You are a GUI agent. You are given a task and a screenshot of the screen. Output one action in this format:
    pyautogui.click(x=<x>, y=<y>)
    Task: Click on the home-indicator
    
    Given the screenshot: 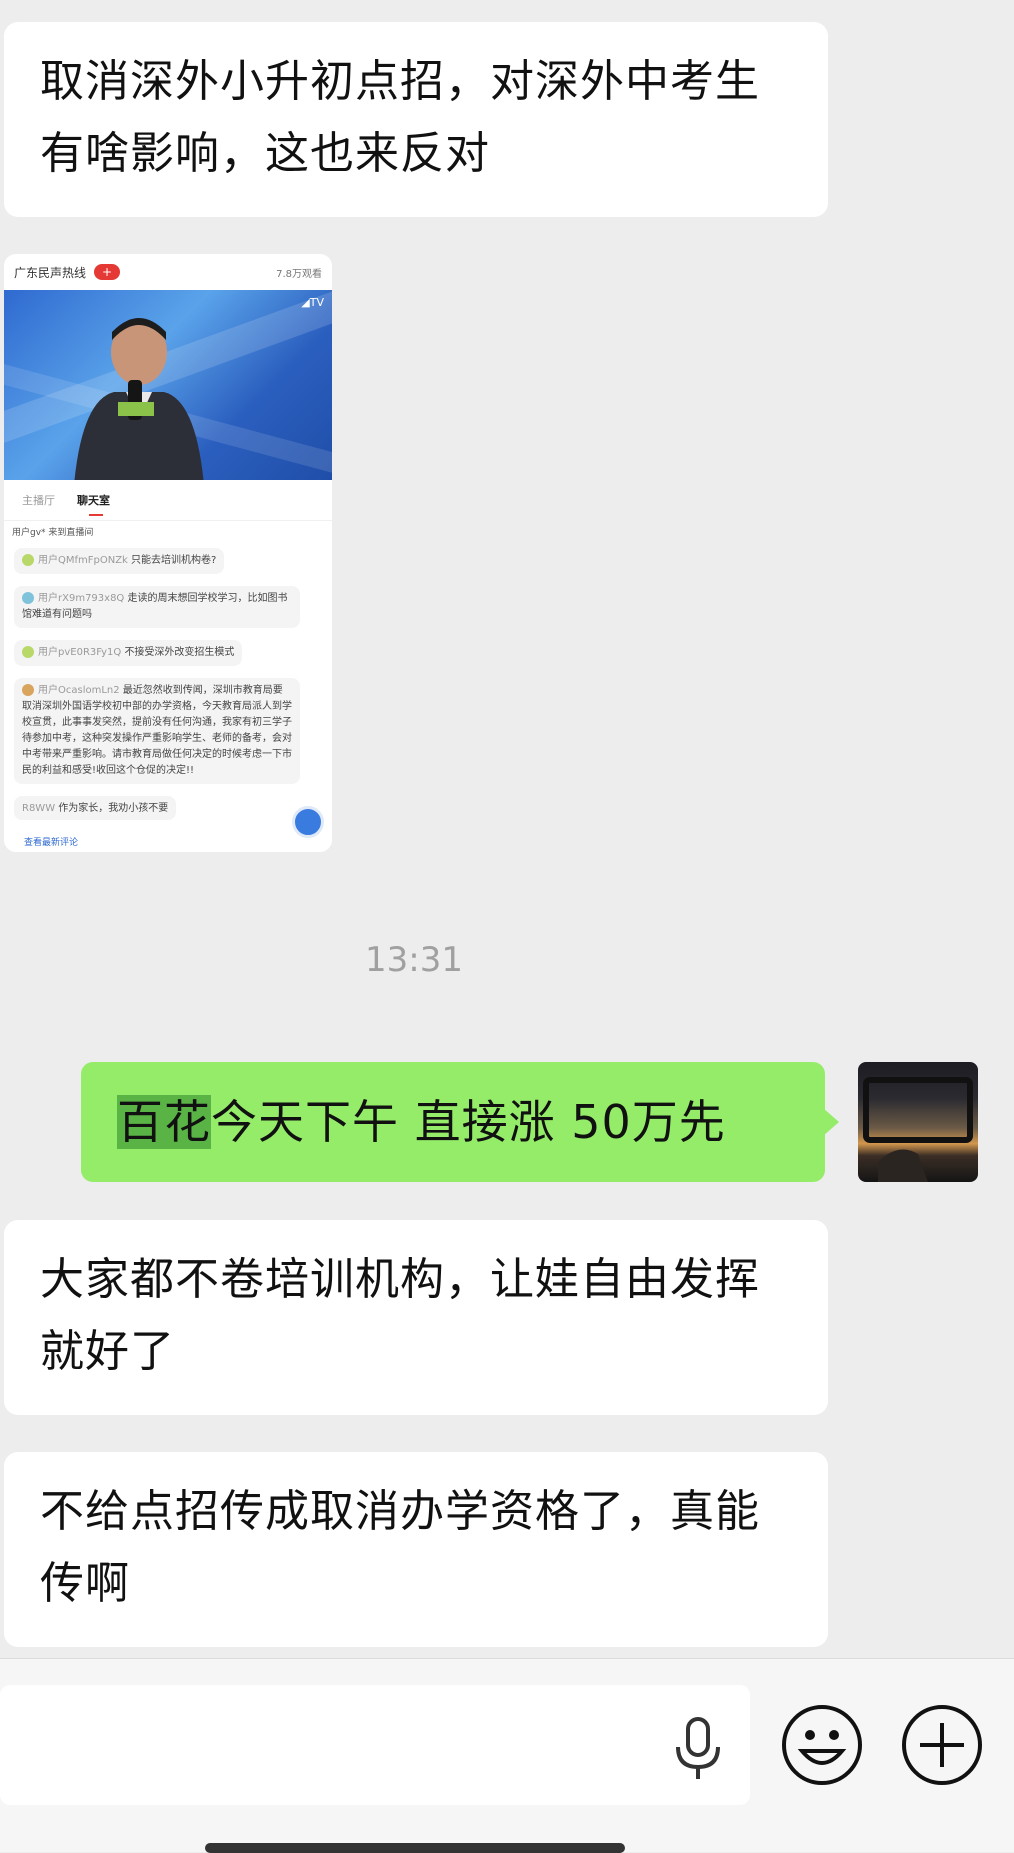 What is the action you would take?
    pyautogui.click(x=415, y=1848)
    